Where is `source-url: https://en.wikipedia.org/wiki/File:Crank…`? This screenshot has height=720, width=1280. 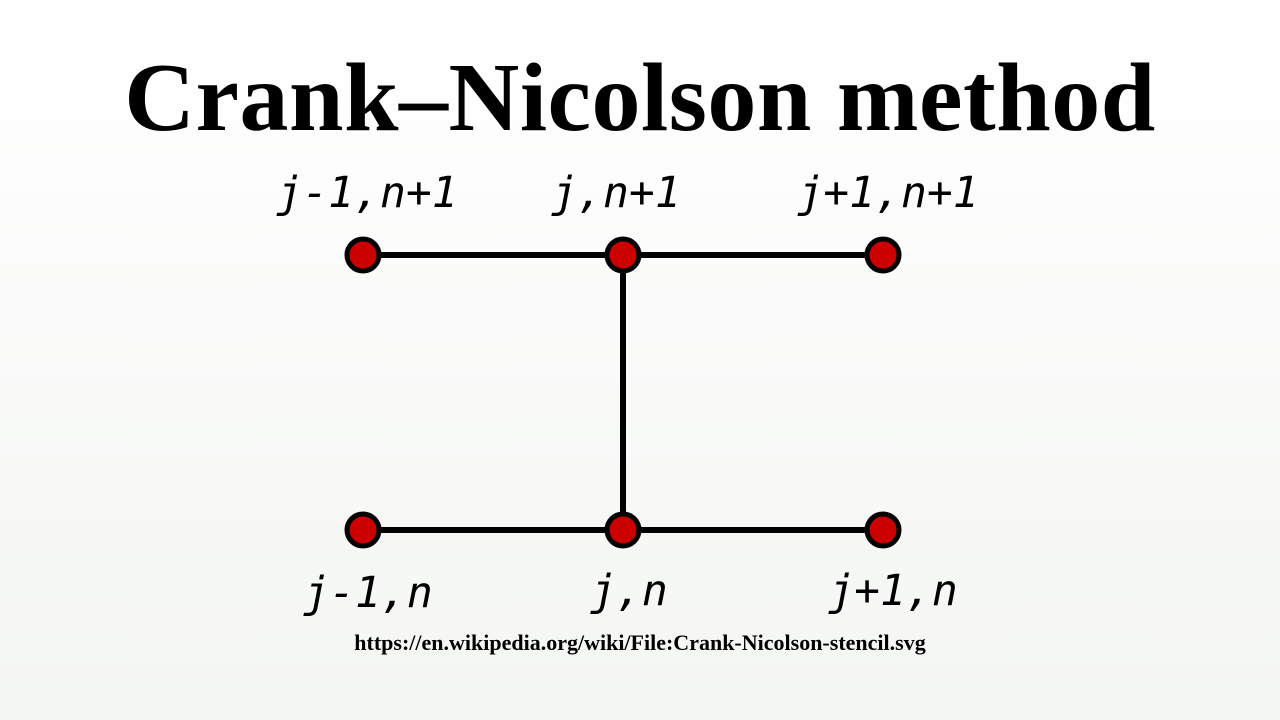 source-url: https://en.wikipedia.org/wiki/File:Crank… is located at coordinates (640, 642).